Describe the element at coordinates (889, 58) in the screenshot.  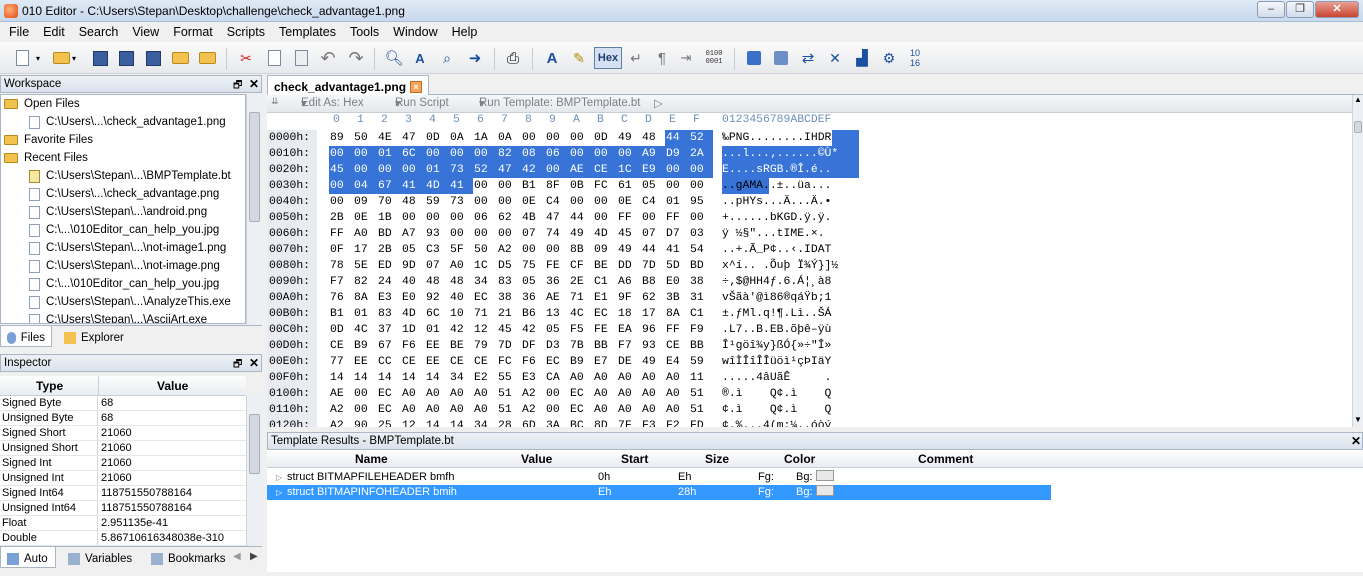
I see `template-icon: ⚙` at that location.